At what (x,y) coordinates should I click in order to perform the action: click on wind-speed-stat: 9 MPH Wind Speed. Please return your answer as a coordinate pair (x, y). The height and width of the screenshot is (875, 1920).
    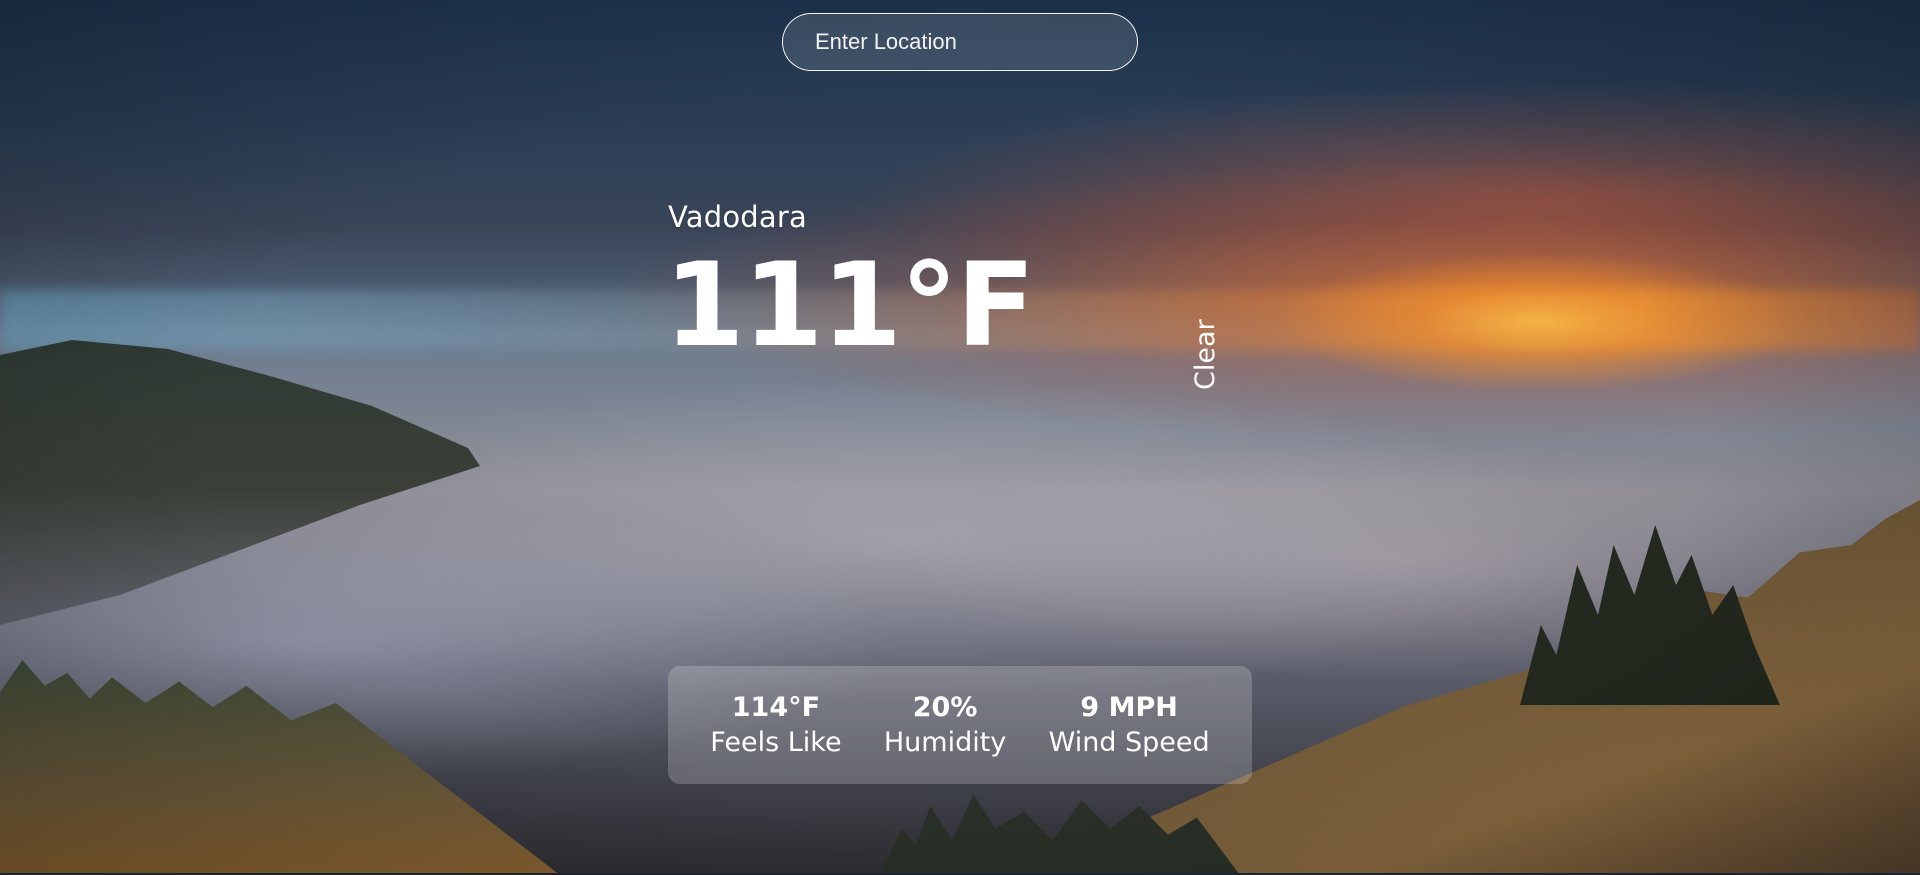
    Looking at the image, I should click on (1129, 725).